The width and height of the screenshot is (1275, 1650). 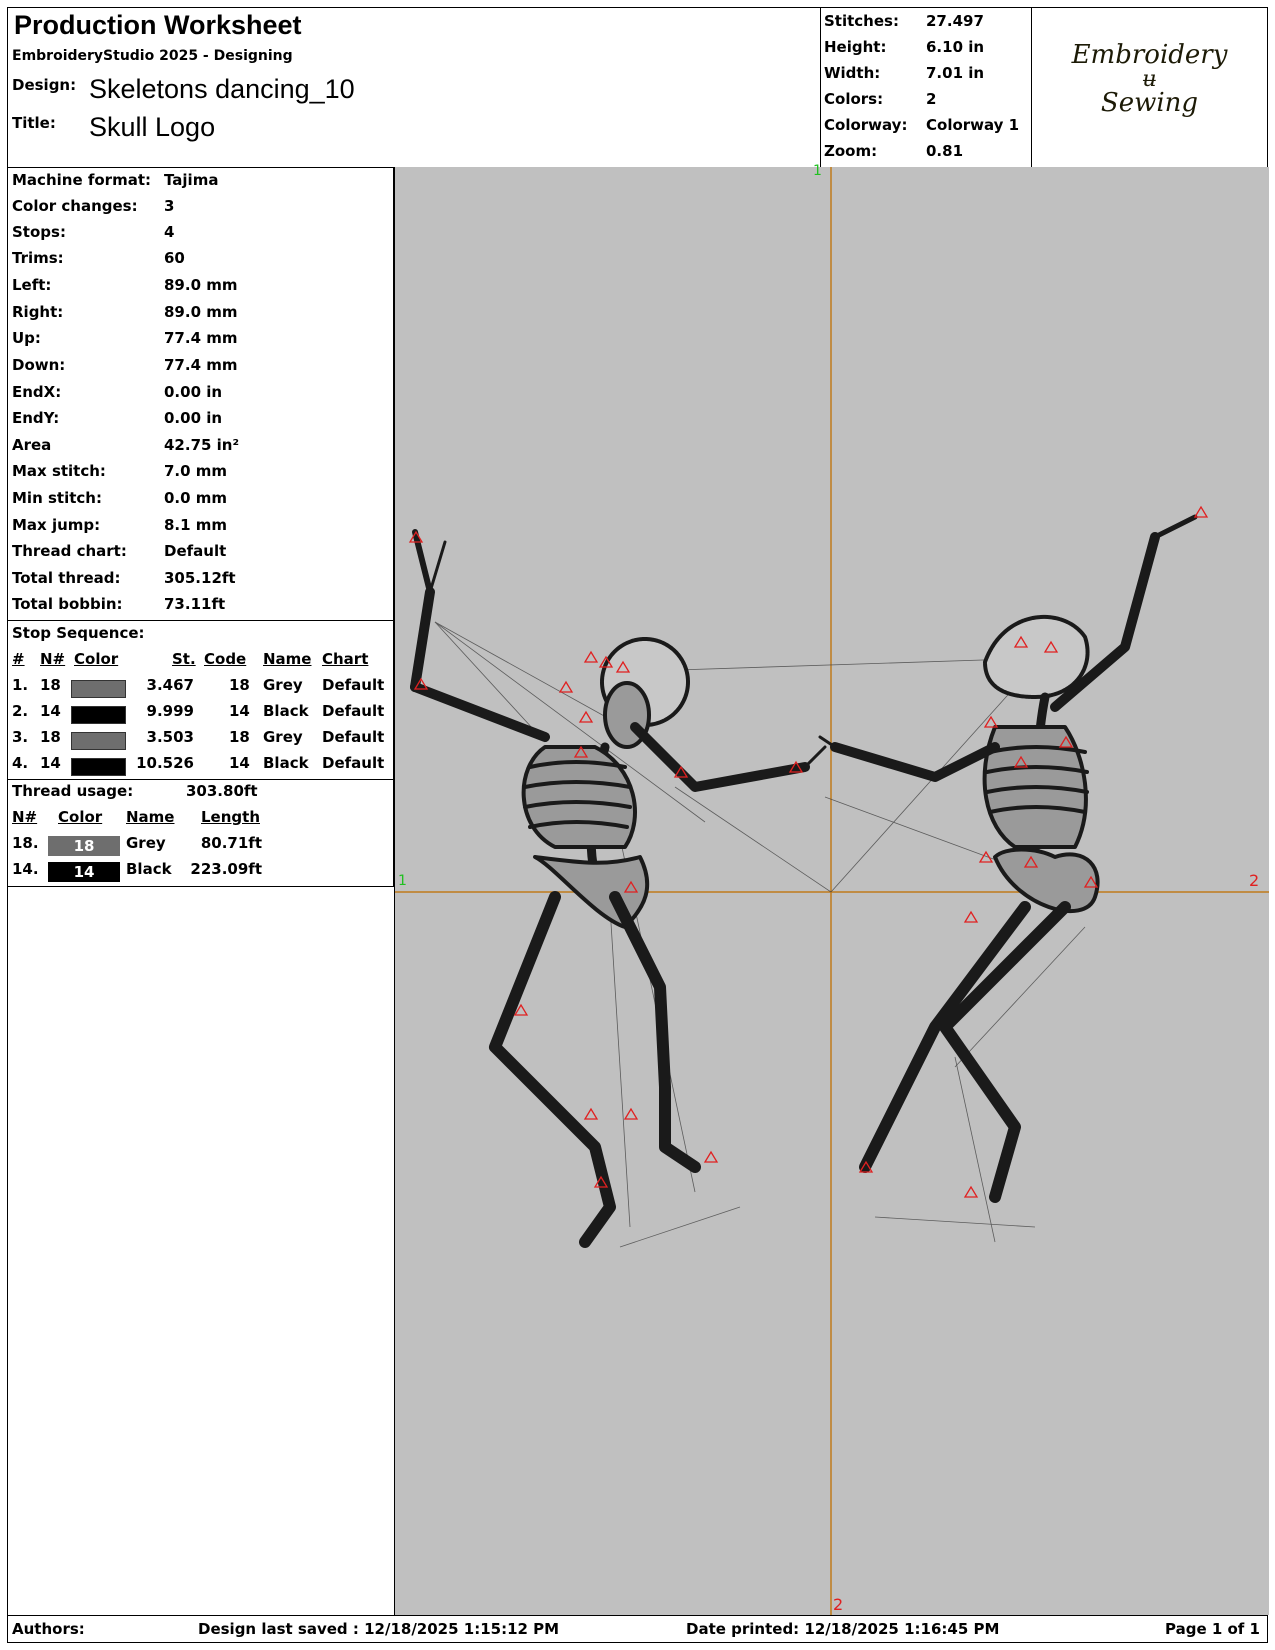 What do you see at coordinates (125, 365) in the screenshot?
I see `detail-down: Down: 77.4 mm` at bounding box center [125, 365].